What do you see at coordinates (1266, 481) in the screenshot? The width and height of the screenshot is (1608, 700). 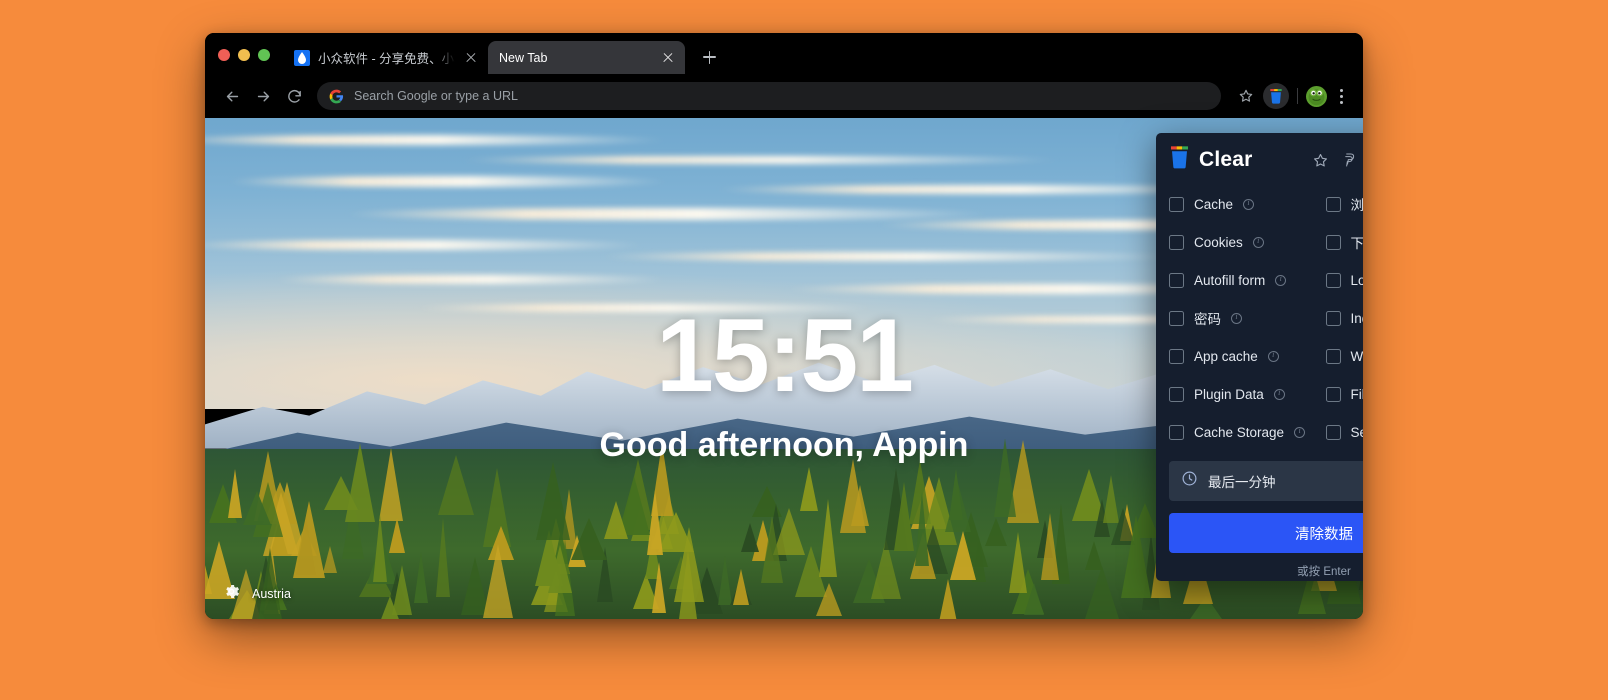 I see `time-range-select: 最后一分钟` at bounding box center [1266, 481].